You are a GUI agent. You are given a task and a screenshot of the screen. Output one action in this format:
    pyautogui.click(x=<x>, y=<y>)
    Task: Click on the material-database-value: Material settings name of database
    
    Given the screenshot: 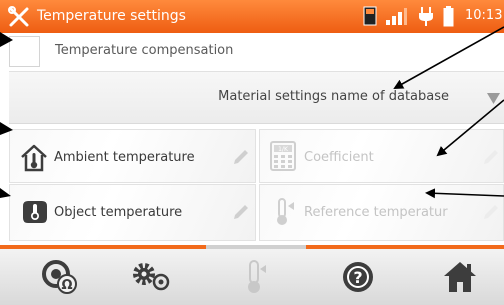 What is the action you would take?
    pyautogui.click(x=333, y=96)
    